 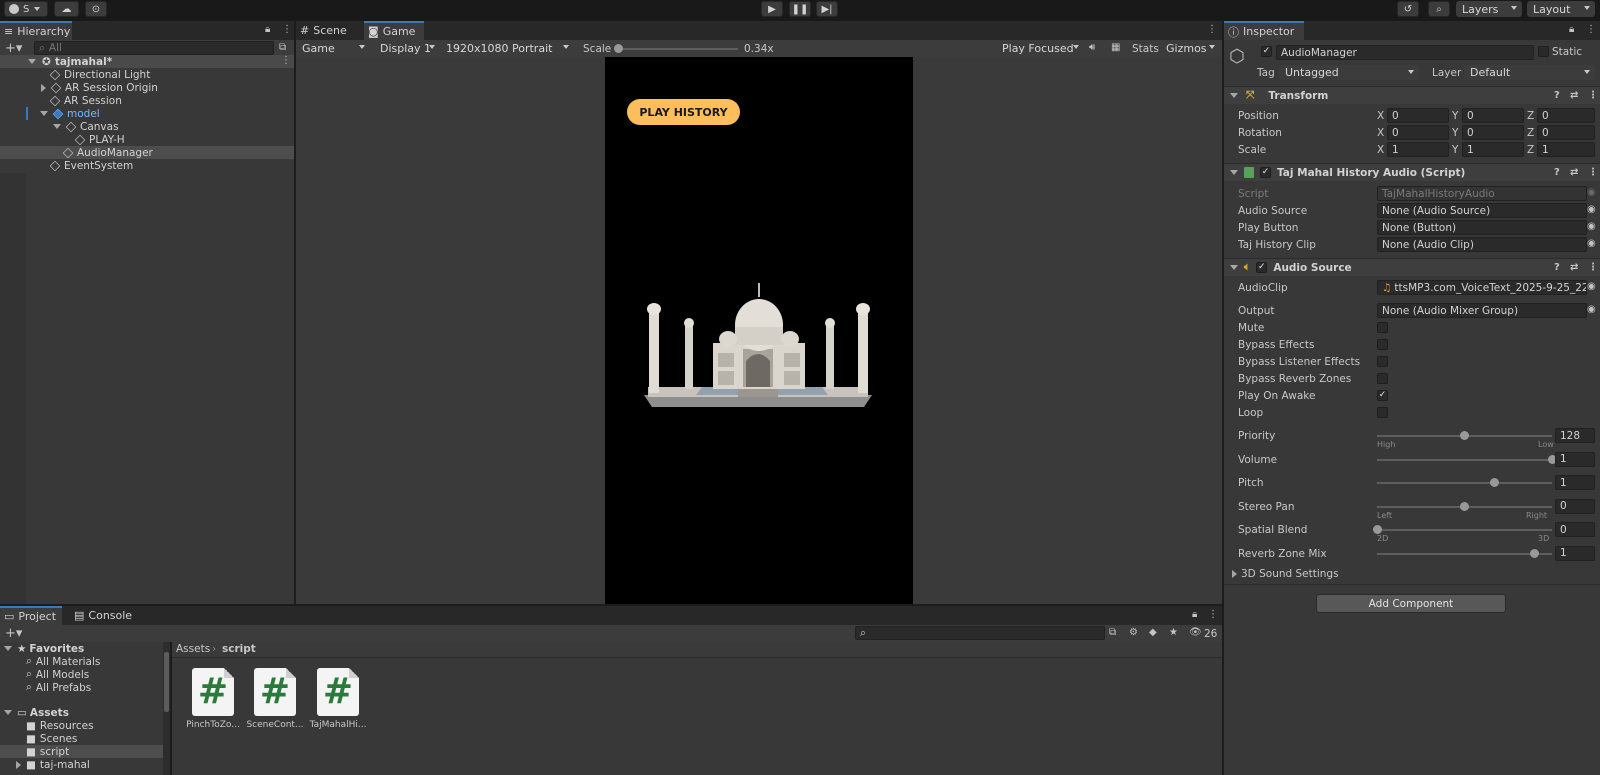 I want to click on tab-project: ▭ Project, so click(x=31, y=615).